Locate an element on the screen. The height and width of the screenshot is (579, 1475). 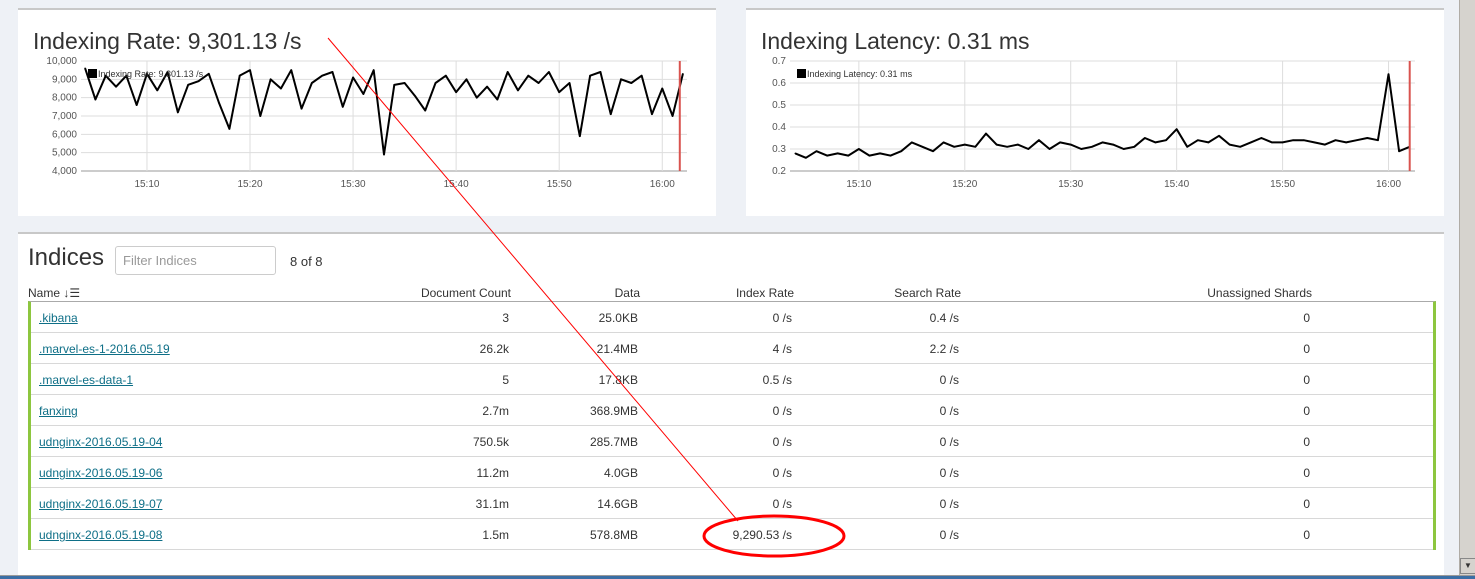
column-search-rate: Search Rate is located at coordinates (927, 293).